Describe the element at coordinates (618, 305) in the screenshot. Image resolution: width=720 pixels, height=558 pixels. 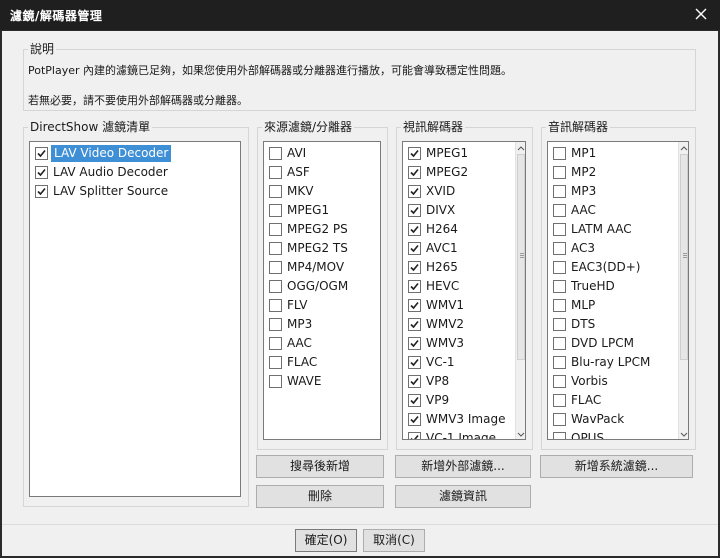
I see `list-item: MLP` at that location.